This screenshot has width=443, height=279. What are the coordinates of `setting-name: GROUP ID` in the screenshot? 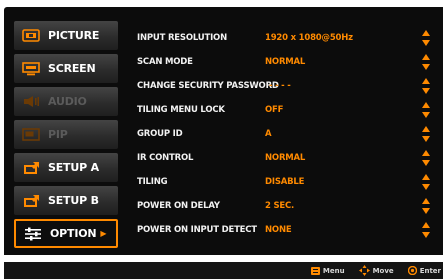 It's located at (160, 134).